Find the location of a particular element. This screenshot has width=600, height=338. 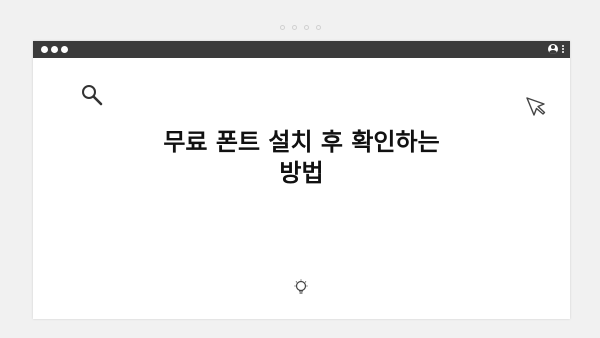

page-title: 무료 폰트 설치 후 확인하는 방법 is located at coordinates (301, 157).